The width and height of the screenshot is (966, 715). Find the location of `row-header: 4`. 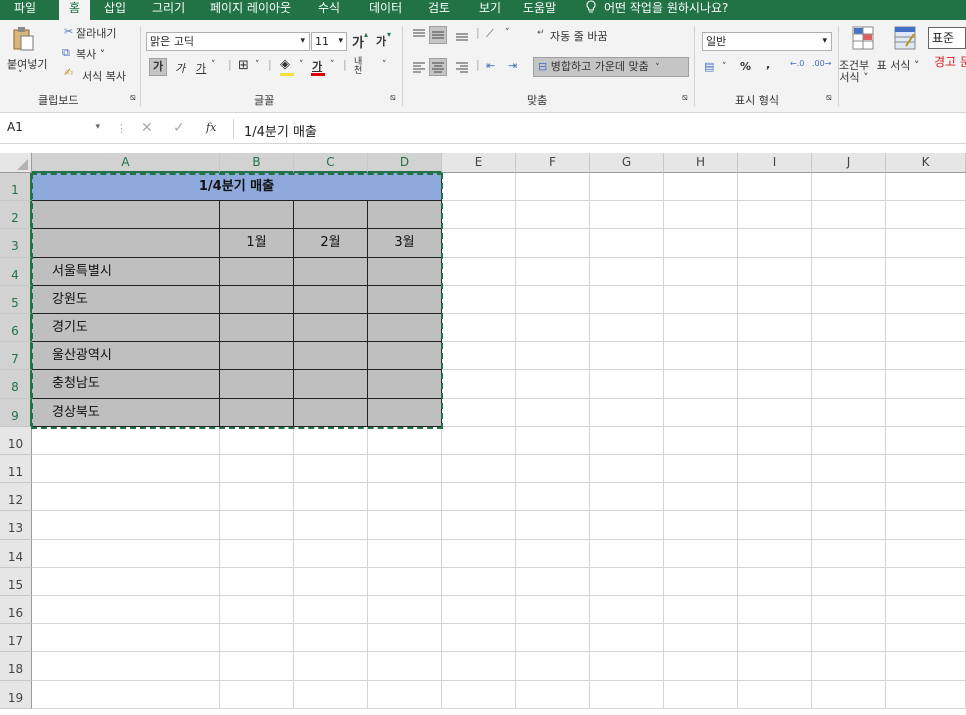

row-header: 4 is located at coordinates (16, 271).